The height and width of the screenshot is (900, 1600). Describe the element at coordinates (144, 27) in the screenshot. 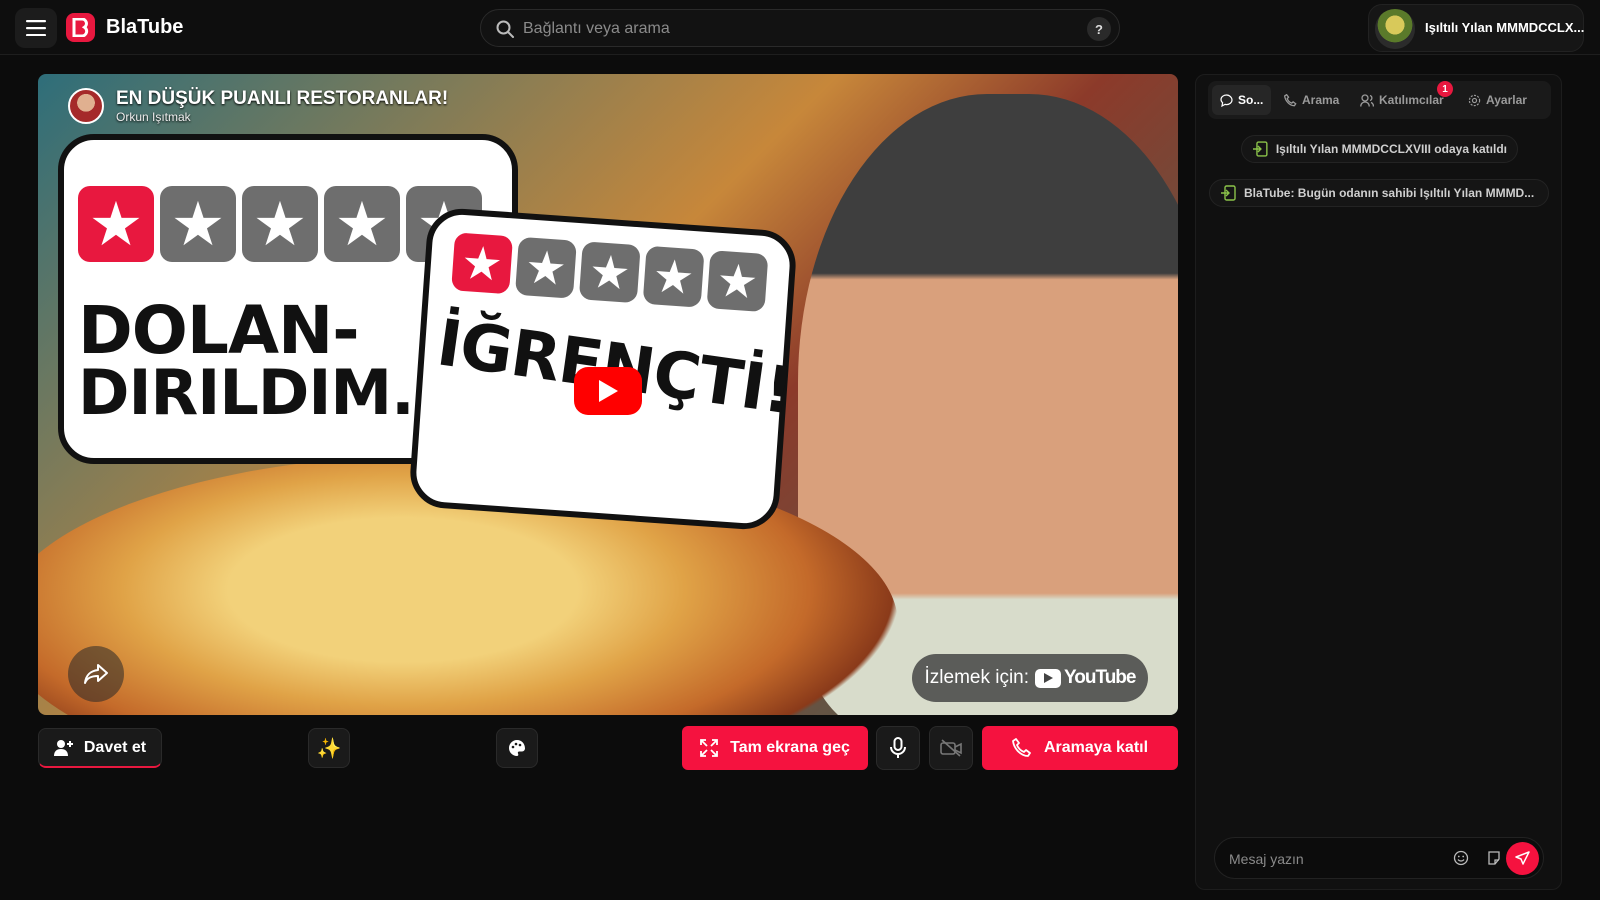

I see `brand-name: BlaTube` at that location.